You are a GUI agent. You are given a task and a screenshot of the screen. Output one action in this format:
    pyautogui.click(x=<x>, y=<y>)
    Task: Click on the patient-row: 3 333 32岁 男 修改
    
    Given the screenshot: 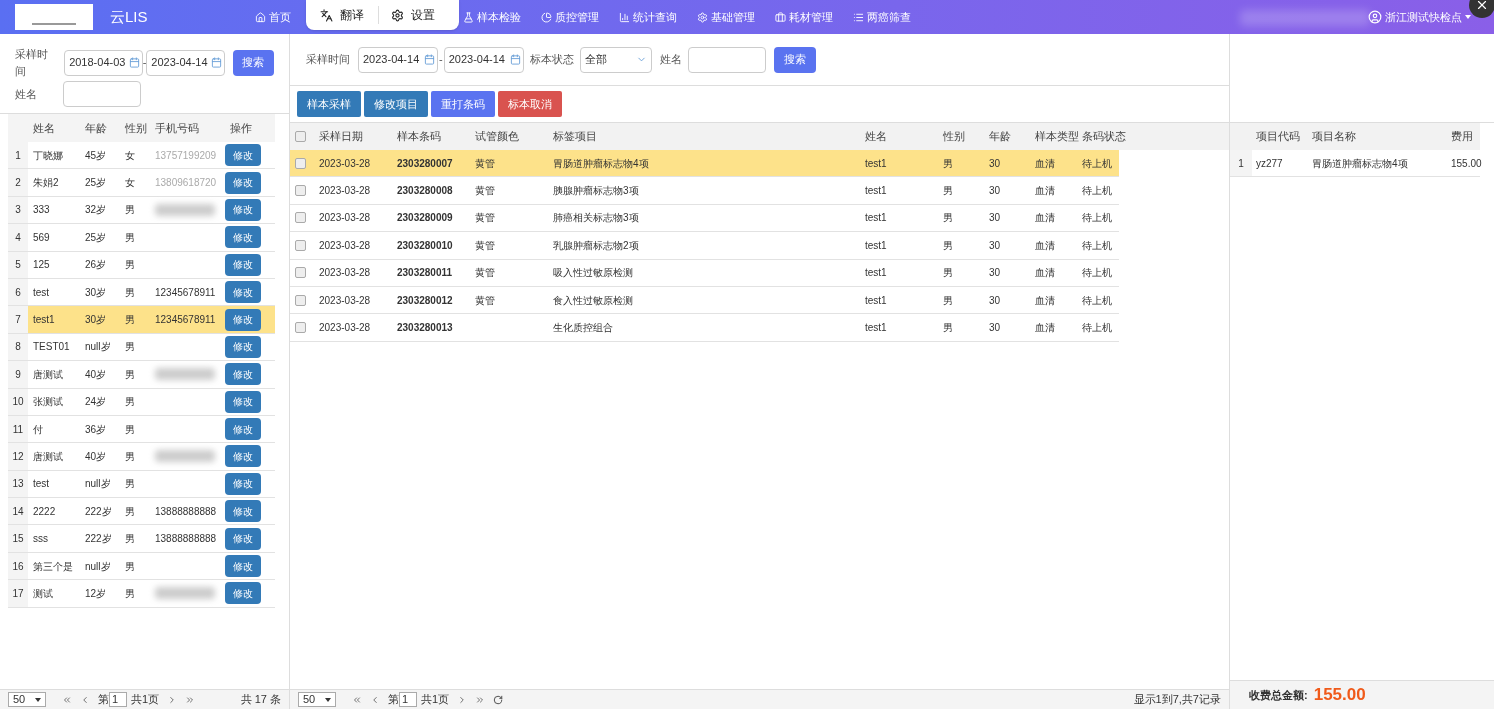 What is the action you would take?
    pyautogui.click(x=141, y=210)
    